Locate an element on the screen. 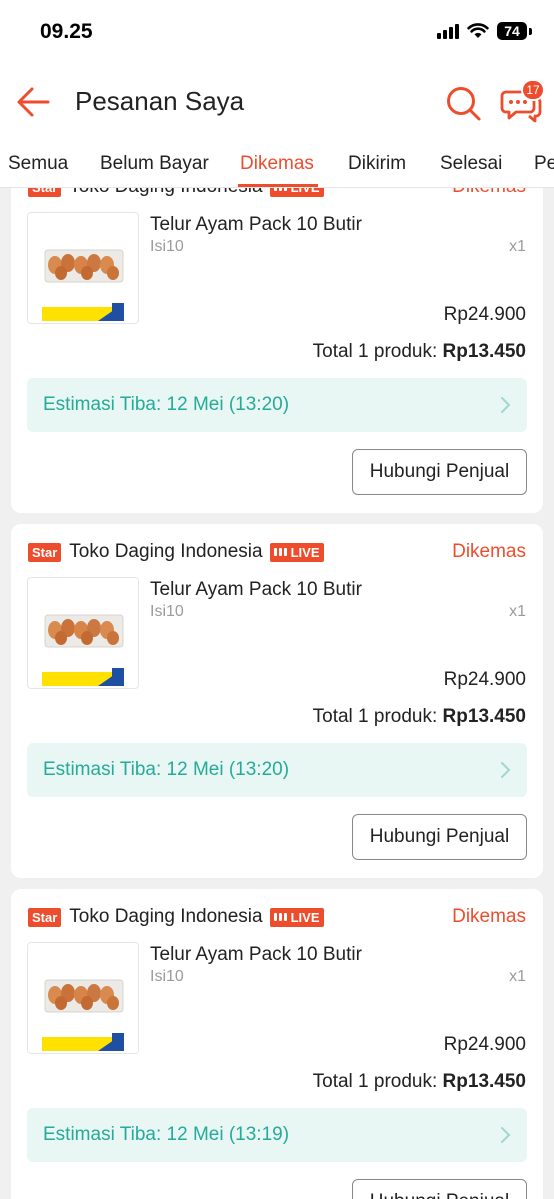 The width and height of the screenshot is (554, 1199). back-arrow-icon is located at coordinates (33, 102).